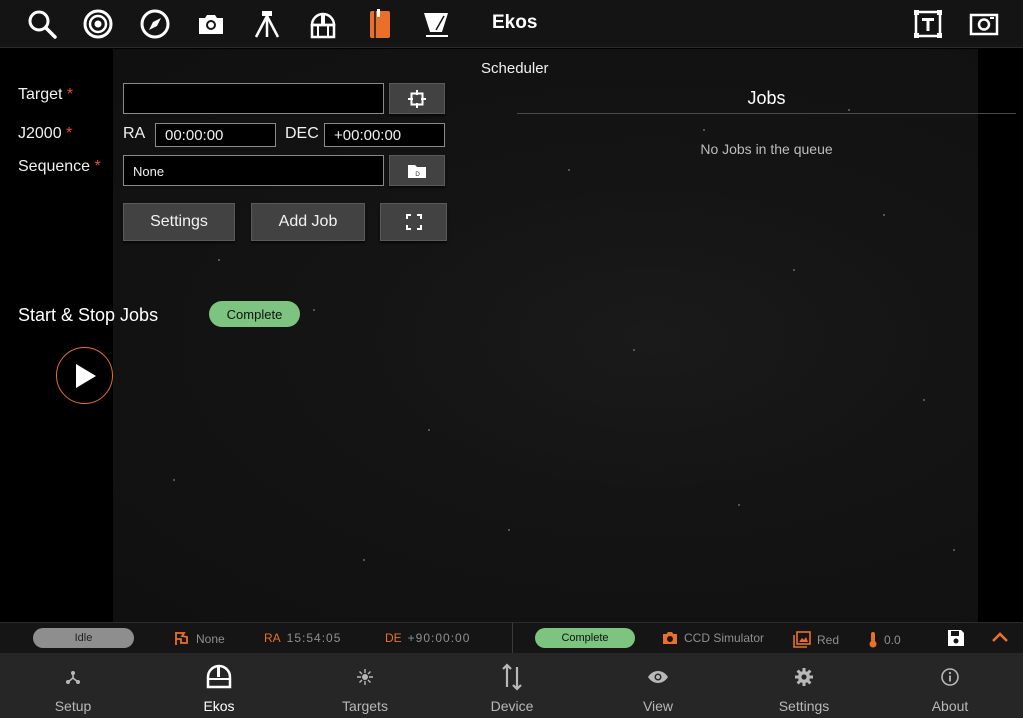 This screenshot has height=718, width=1023. Describe the element at coordinates (766, 149) in the screenshot. I see `jobs-empty-text: No Jobs in the queue` at that location.